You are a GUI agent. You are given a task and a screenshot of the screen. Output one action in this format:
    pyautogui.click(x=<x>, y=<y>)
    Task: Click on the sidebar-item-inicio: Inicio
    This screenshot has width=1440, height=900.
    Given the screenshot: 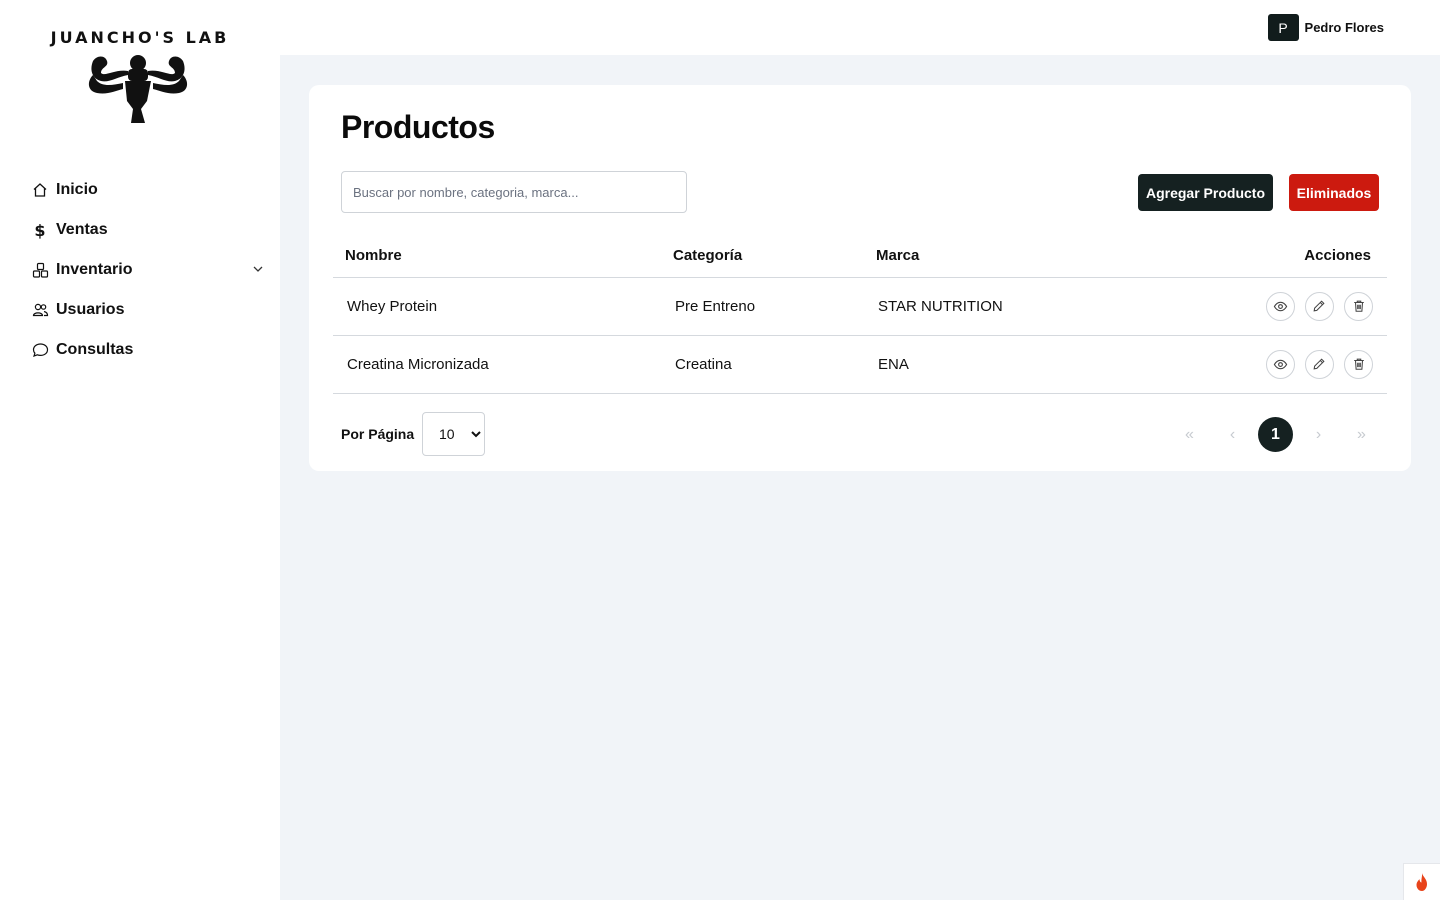 What is the action you would take?
    pyautogui.click(x=150, y=190)
    